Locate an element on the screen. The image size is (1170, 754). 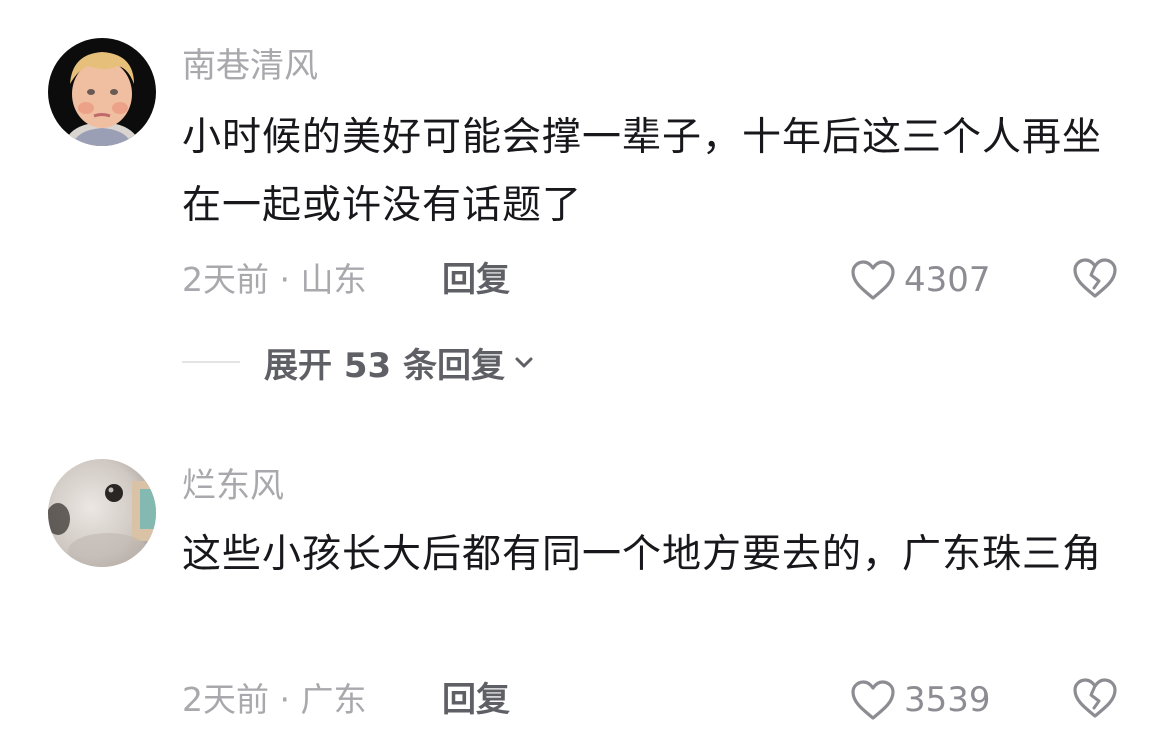
username: 烂东风 is located at coordinates (233, 486).